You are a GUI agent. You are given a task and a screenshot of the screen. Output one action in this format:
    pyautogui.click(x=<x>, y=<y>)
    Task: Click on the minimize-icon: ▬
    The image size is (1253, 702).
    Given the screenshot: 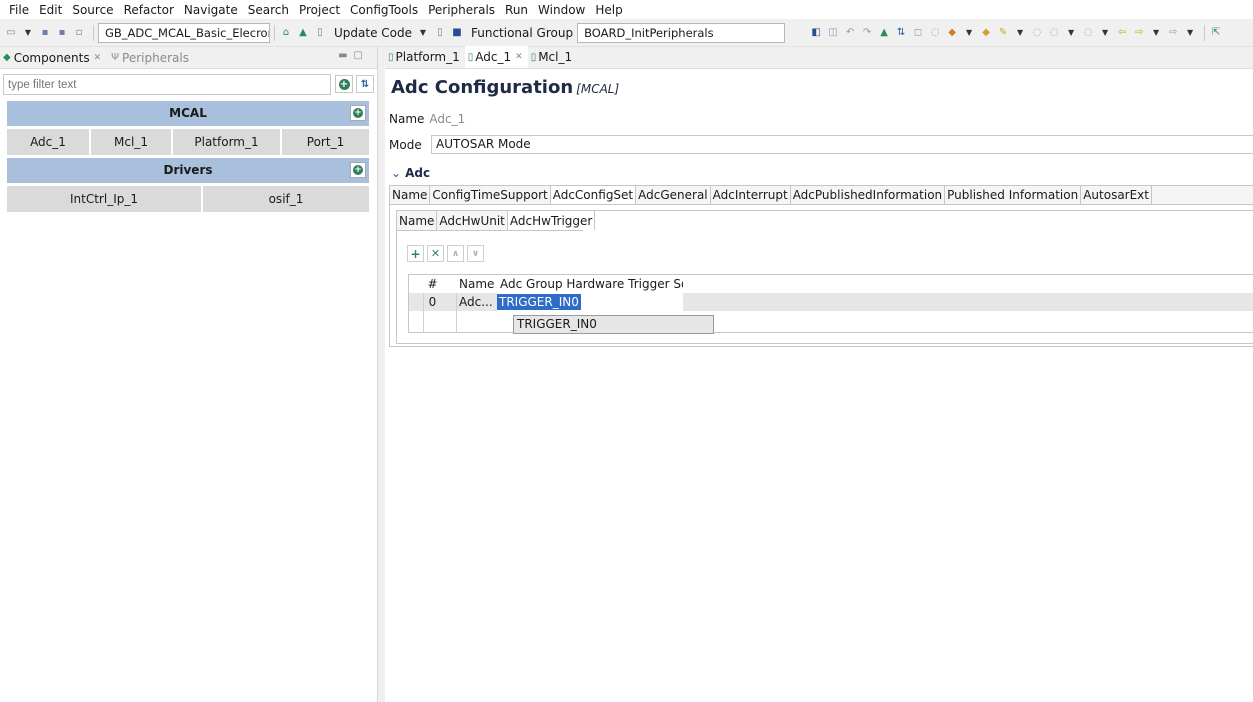 What is the action you would take?
    pyautogui.click(x=345, y=55)
    